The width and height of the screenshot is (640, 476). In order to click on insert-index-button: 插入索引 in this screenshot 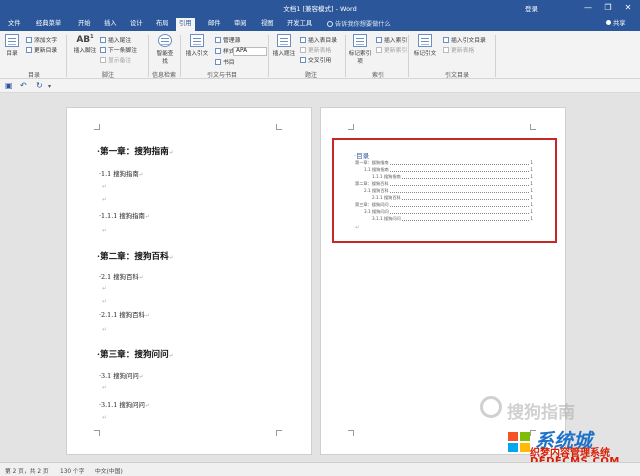, I will do `click(391, 39)`.